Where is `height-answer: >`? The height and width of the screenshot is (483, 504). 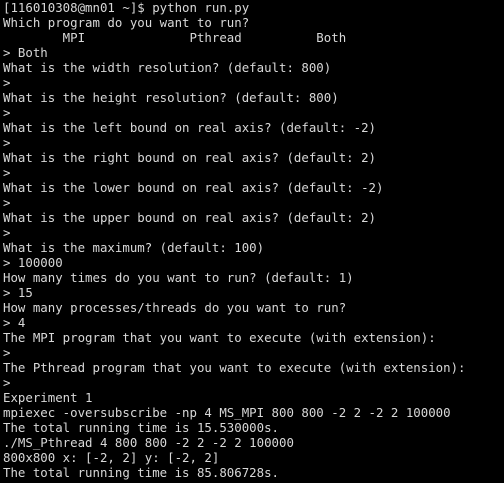 height-answer: > is located at coordinates (7, 112).